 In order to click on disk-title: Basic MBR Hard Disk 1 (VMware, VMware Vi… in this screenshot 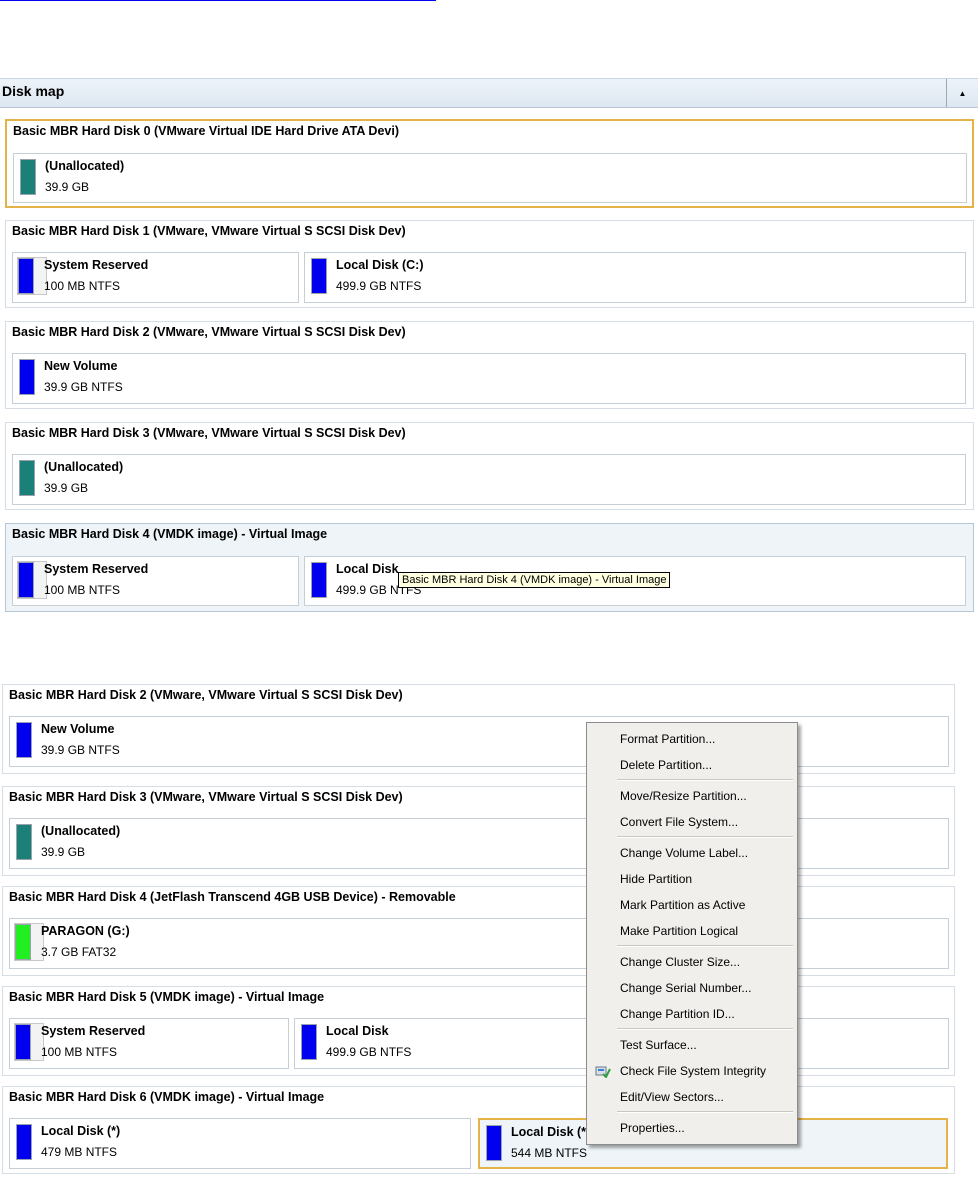, I will do `click(209, 231)`.